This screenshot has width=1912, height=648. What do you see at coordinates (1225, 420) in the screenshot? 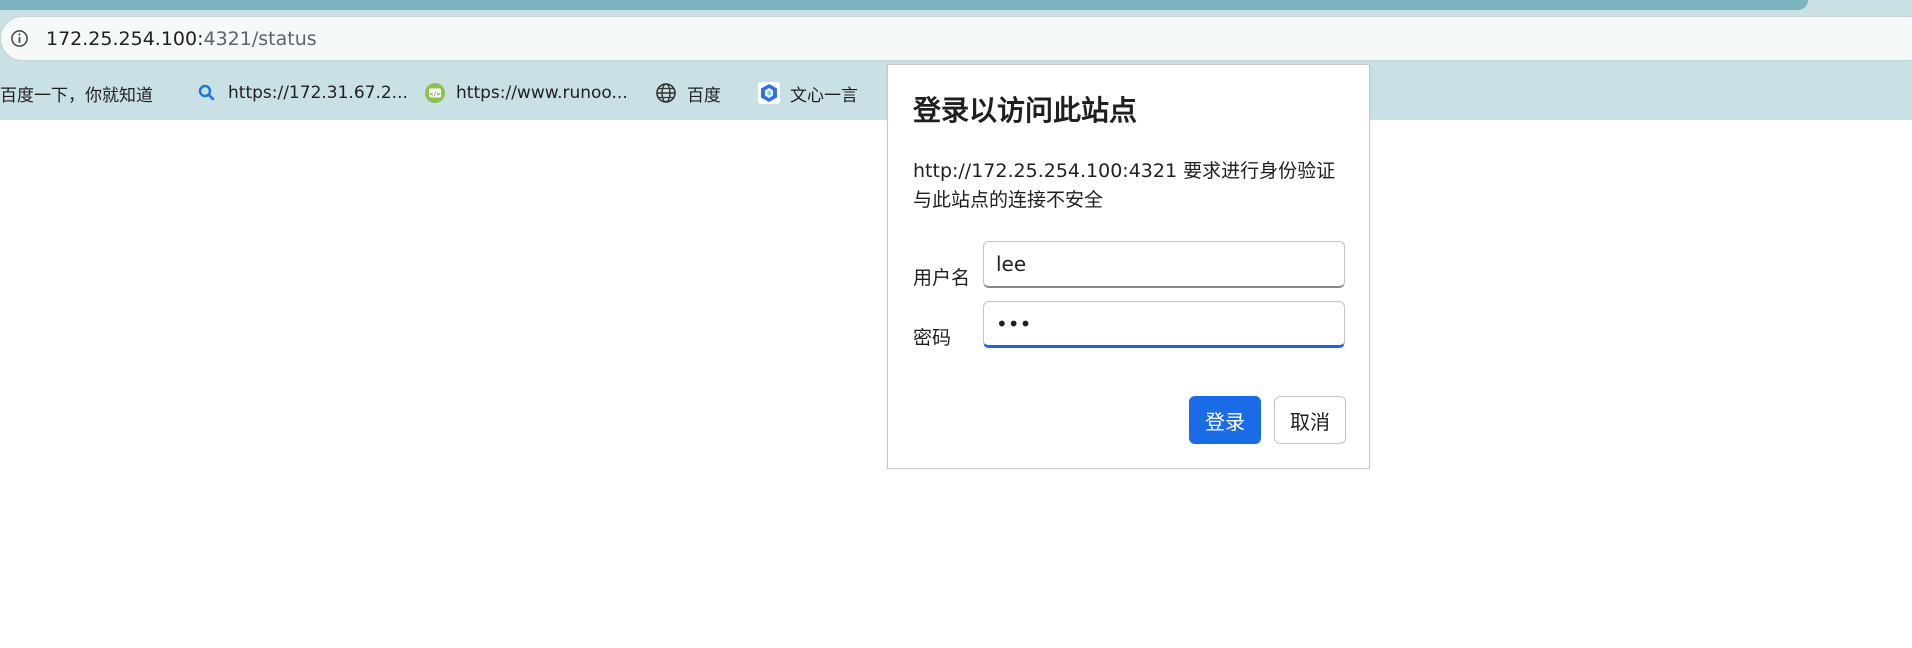
I see `login-button: 登录` at bounding box center [1225, 420].